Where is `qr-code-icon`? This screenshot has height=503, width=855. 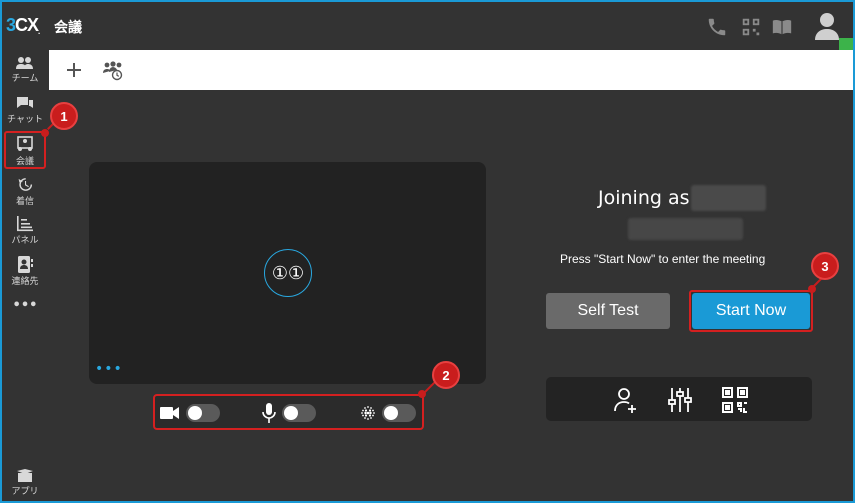
qr-code-icon is located at coordinates (751, 27).